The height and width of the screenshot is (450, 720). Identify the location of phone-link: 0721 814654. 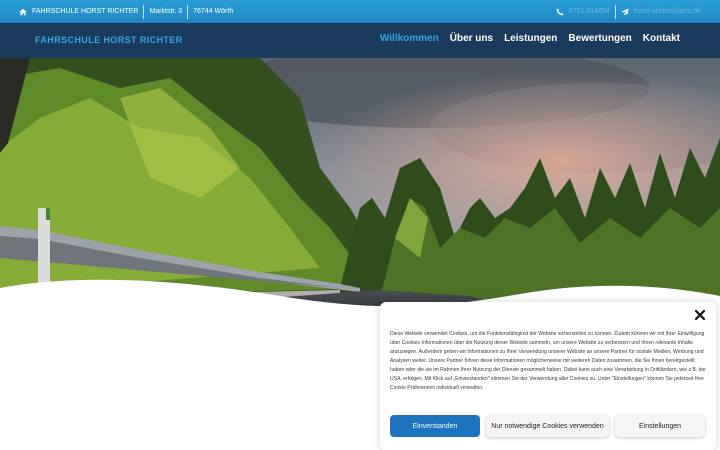
(589, 11).